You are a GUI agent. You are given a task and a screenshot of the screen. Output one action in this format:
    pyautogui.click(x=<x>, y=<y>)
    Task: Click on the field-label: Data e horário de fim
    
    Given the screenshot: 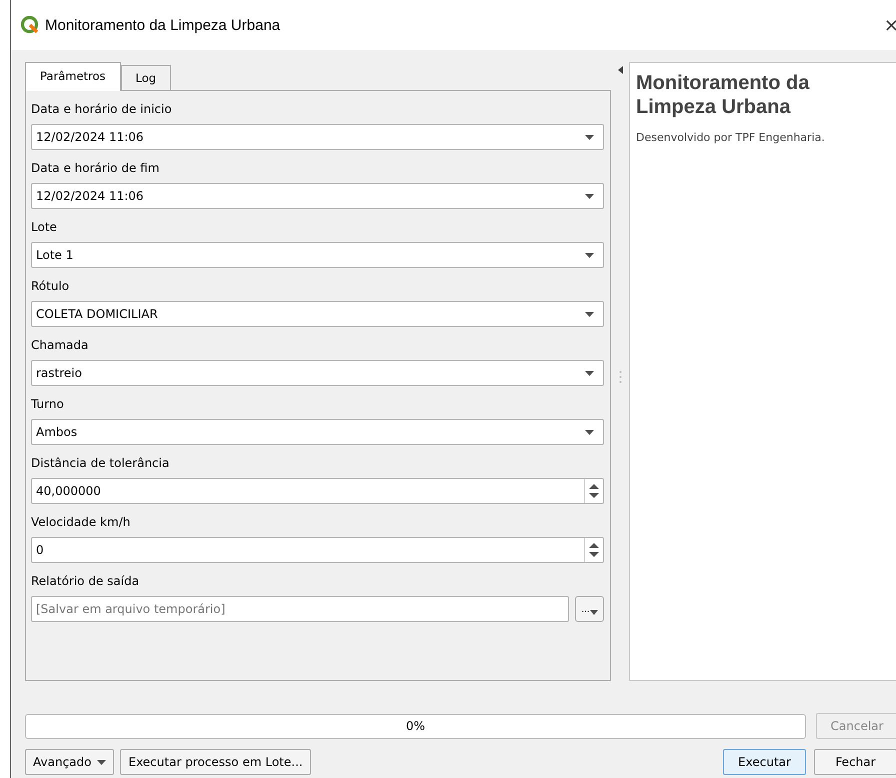 What is the action you would take?
    pyautogui.click(x=95, y=168)
    